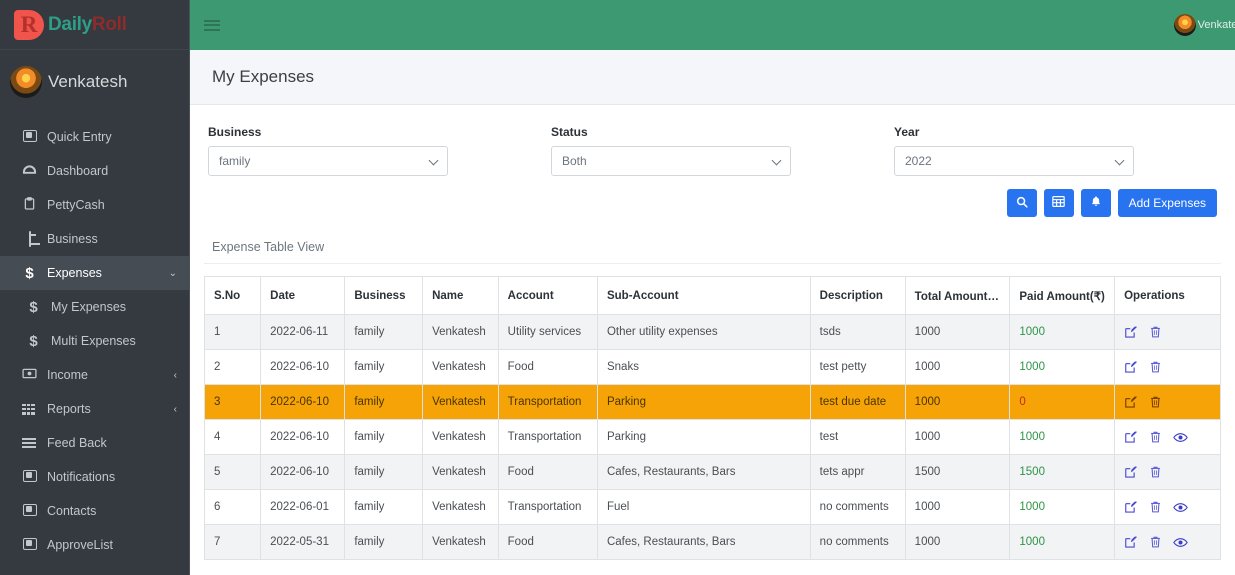 The image size is (1235, 575). What do you see at coordinates (94, 511) in the screenshot?
I see `sidebar-item-contacts: Contacts` at bounding box center [94, 511].